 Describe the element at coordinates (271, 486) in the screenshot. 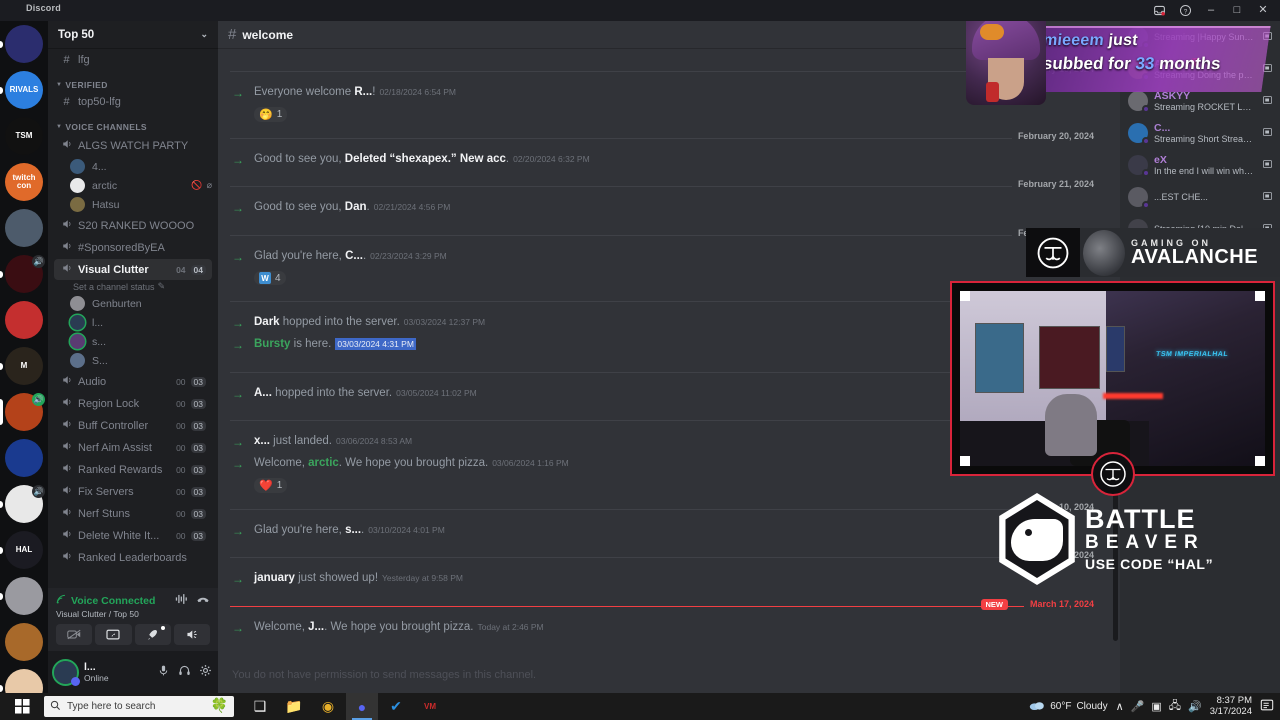

I see `message-reaction: ❤️ 1` at that location.